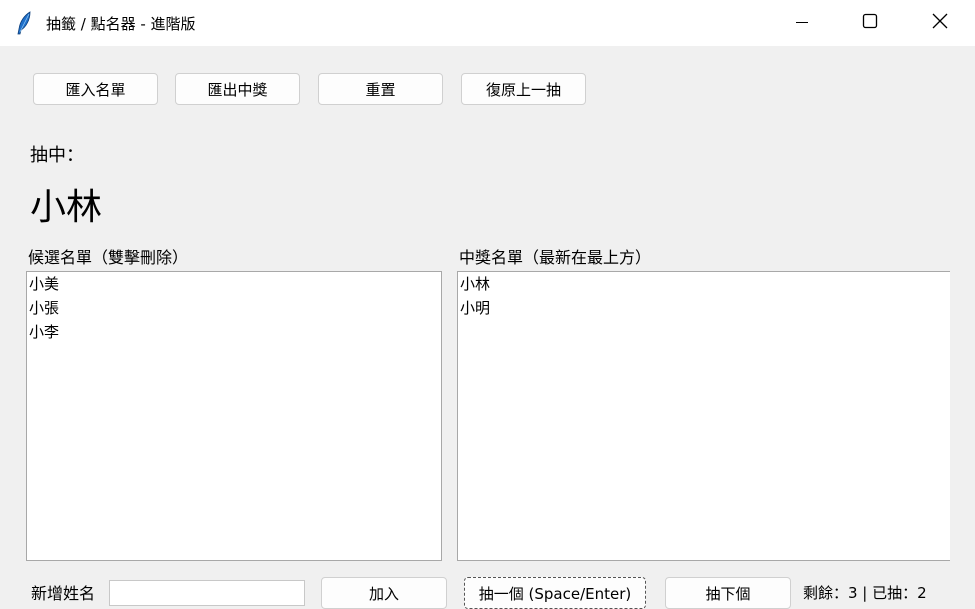 The image size is (975, 609). What do you see at coordinates (121, 24) in the screenshot?
I see `window-title: 抽籤 / 點名器 - 進階版` at bounding box center [121, 24].